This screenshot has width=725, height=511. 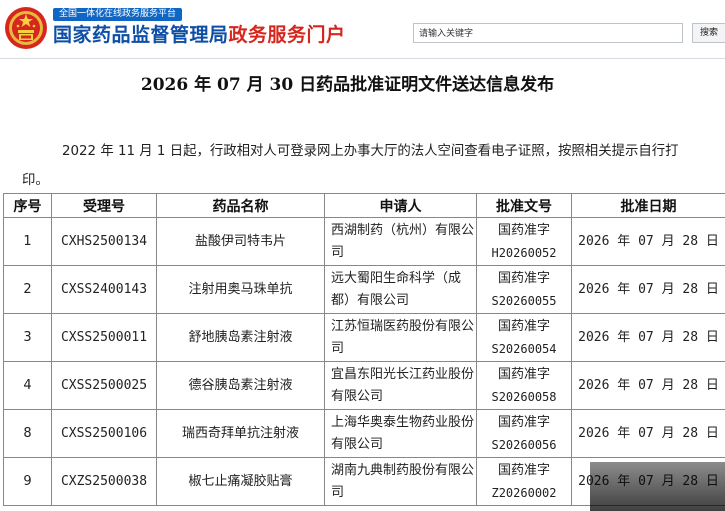 I want to click on approval-number: S20260056, so click(x=524, y=444).